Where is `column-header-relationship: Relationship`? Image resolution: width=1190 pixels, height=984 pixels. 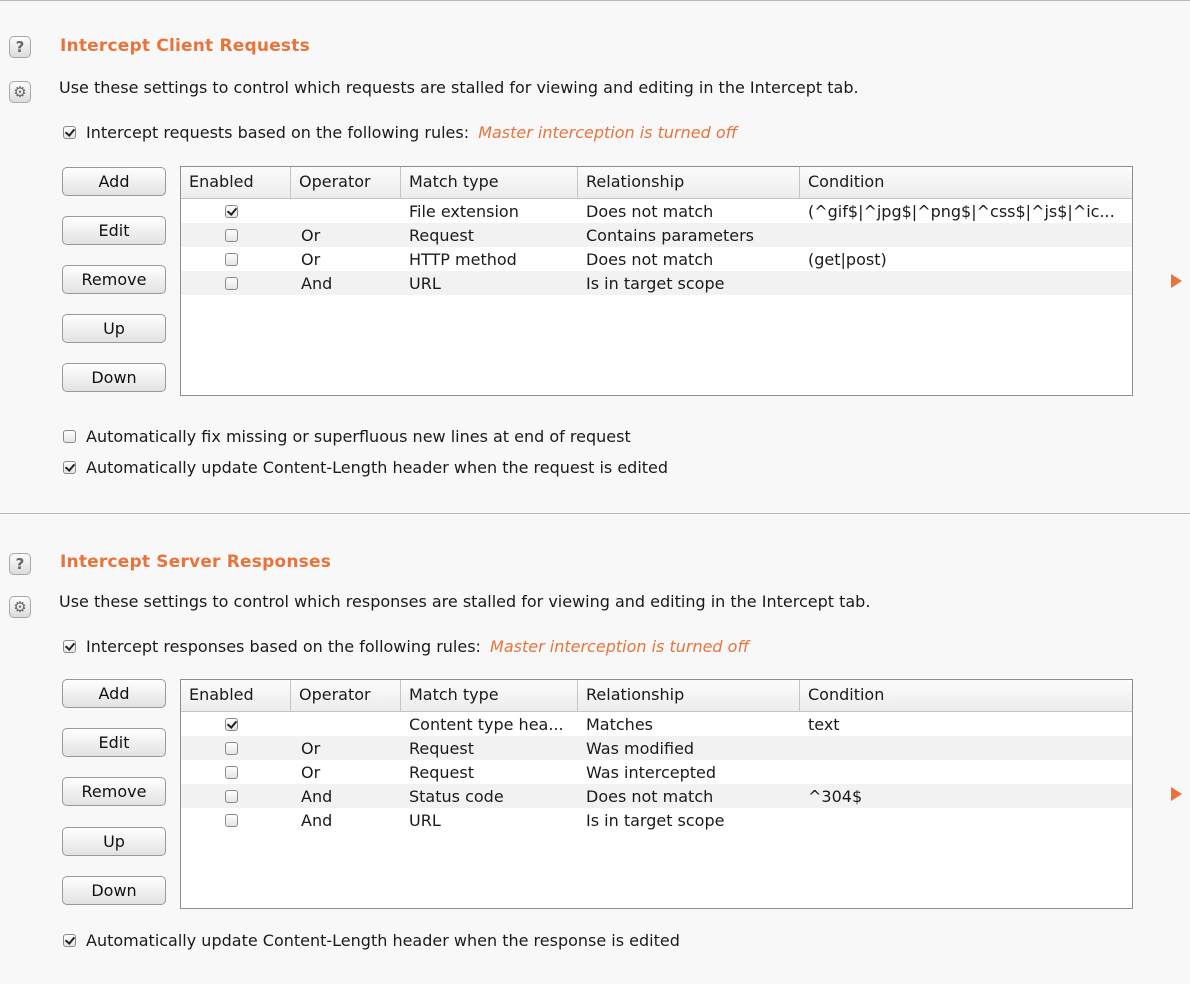 column-header-relationship: Relationship is located at coordinates (689, 695).